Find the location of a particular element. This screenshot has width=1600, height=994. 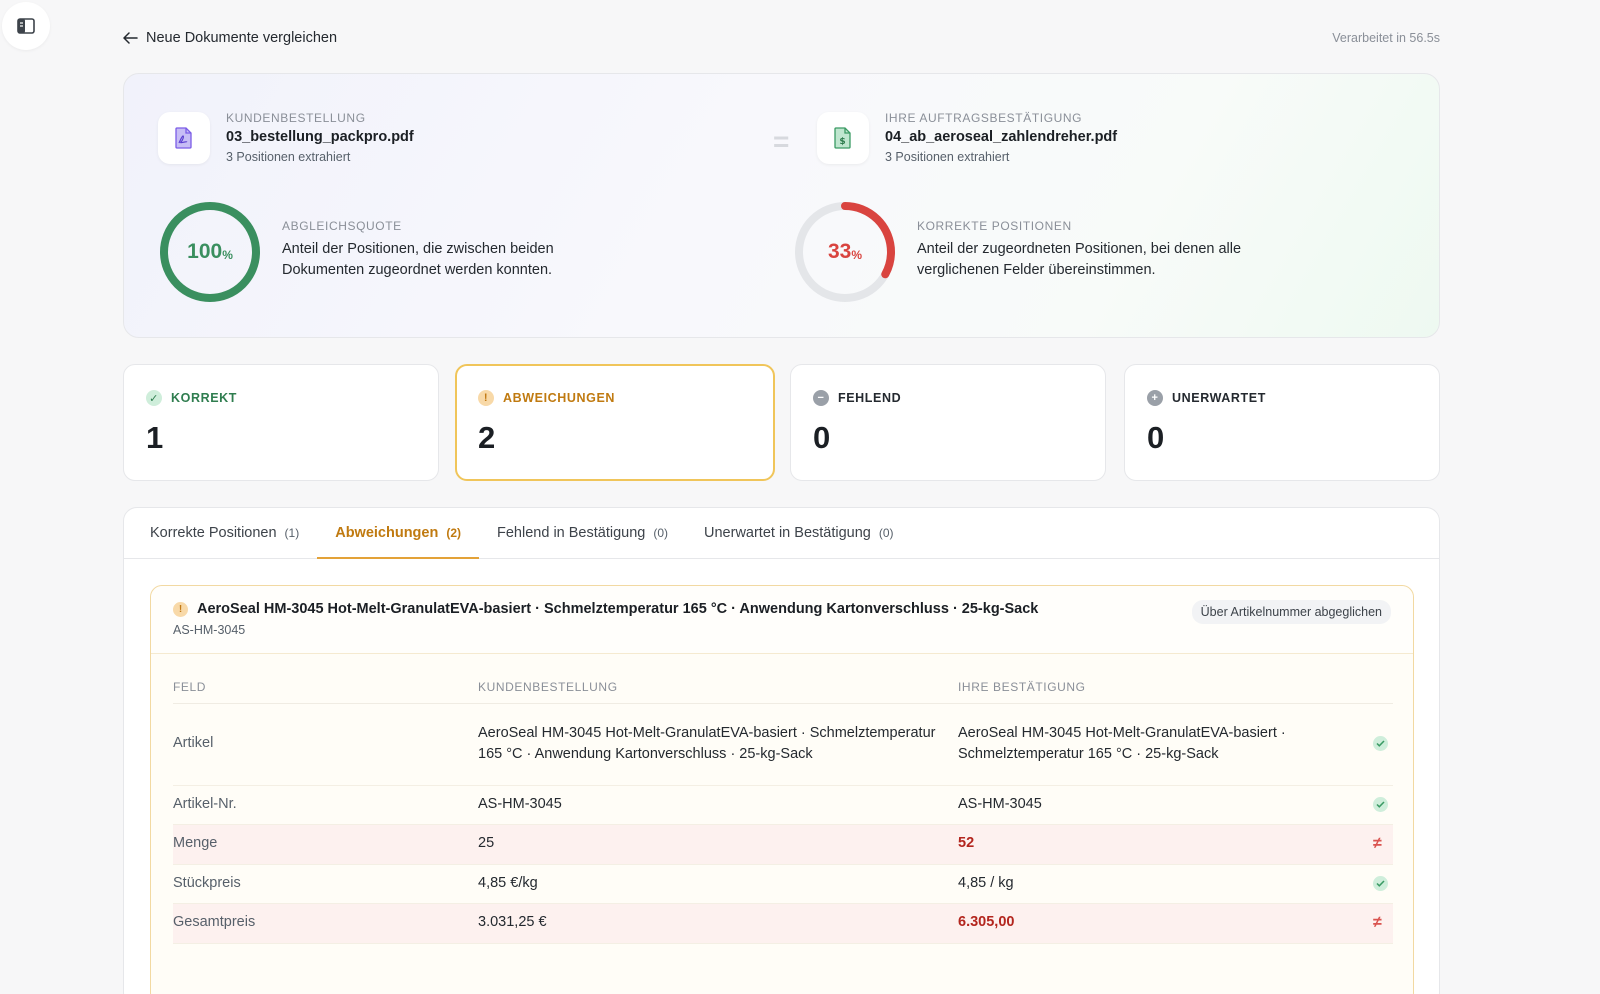

table-row: Artikel-Nr. AS-HM-3045 AS-HM-3045 is located at coordinates (783, 805).